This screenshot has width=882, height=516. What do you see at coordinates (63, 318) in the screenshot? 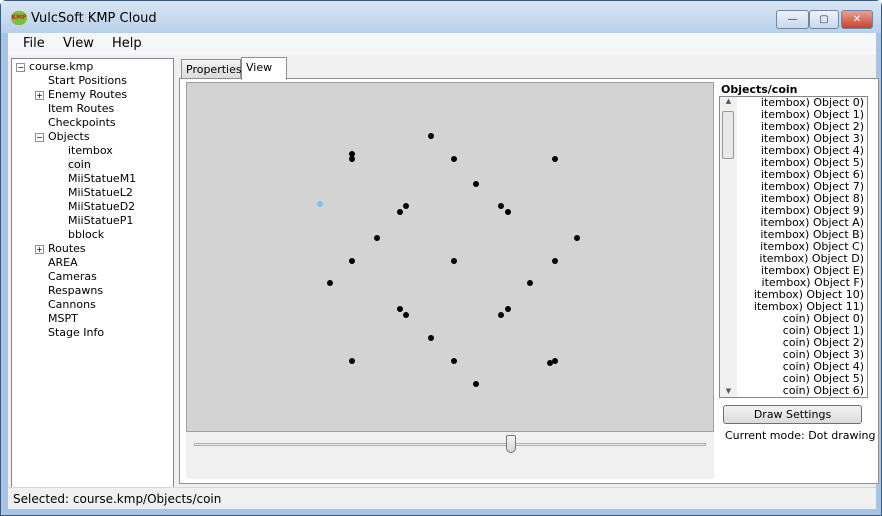
I see `tree-item: MSPT` at bounding box center [63, 318].